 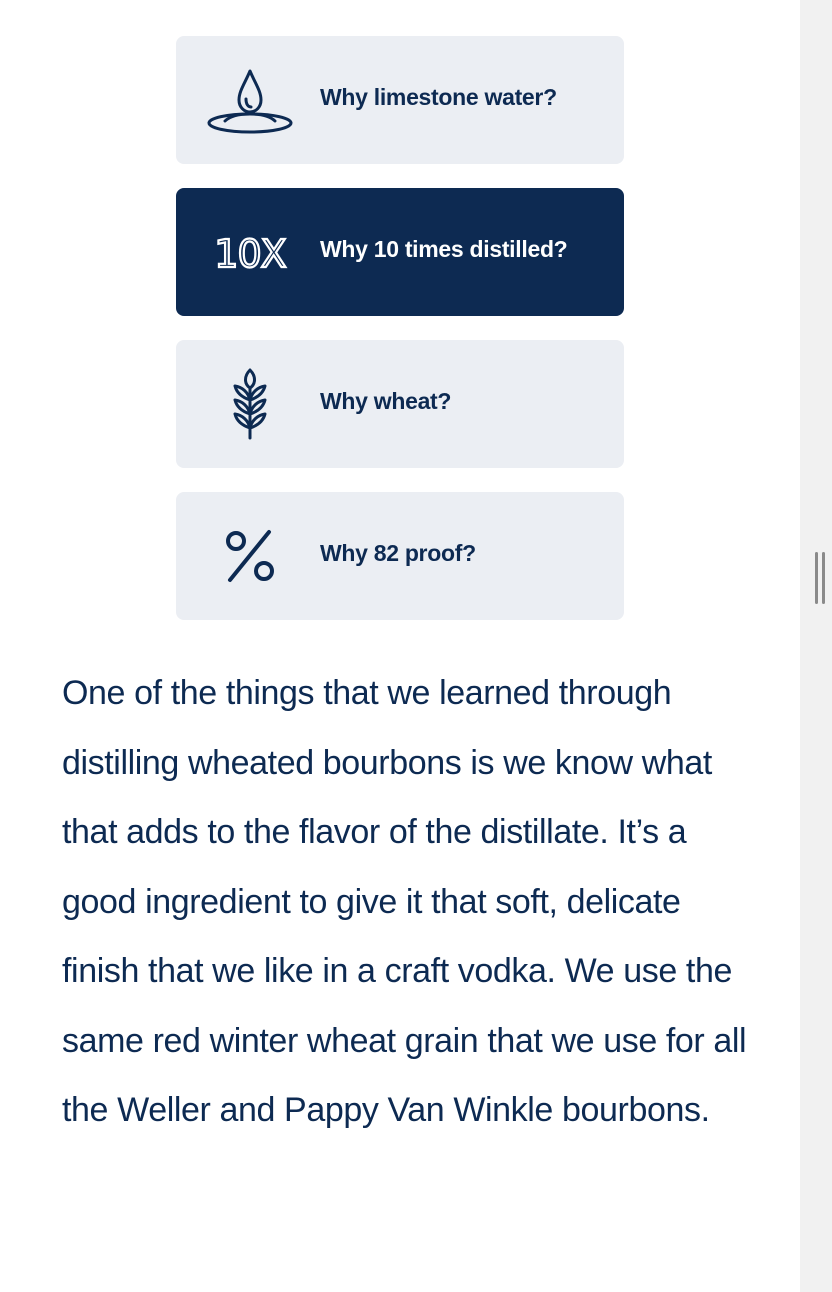 I want to click on card-10-times-distilled: 10X Why 10 times distilled?, so click(x=400, y=252).